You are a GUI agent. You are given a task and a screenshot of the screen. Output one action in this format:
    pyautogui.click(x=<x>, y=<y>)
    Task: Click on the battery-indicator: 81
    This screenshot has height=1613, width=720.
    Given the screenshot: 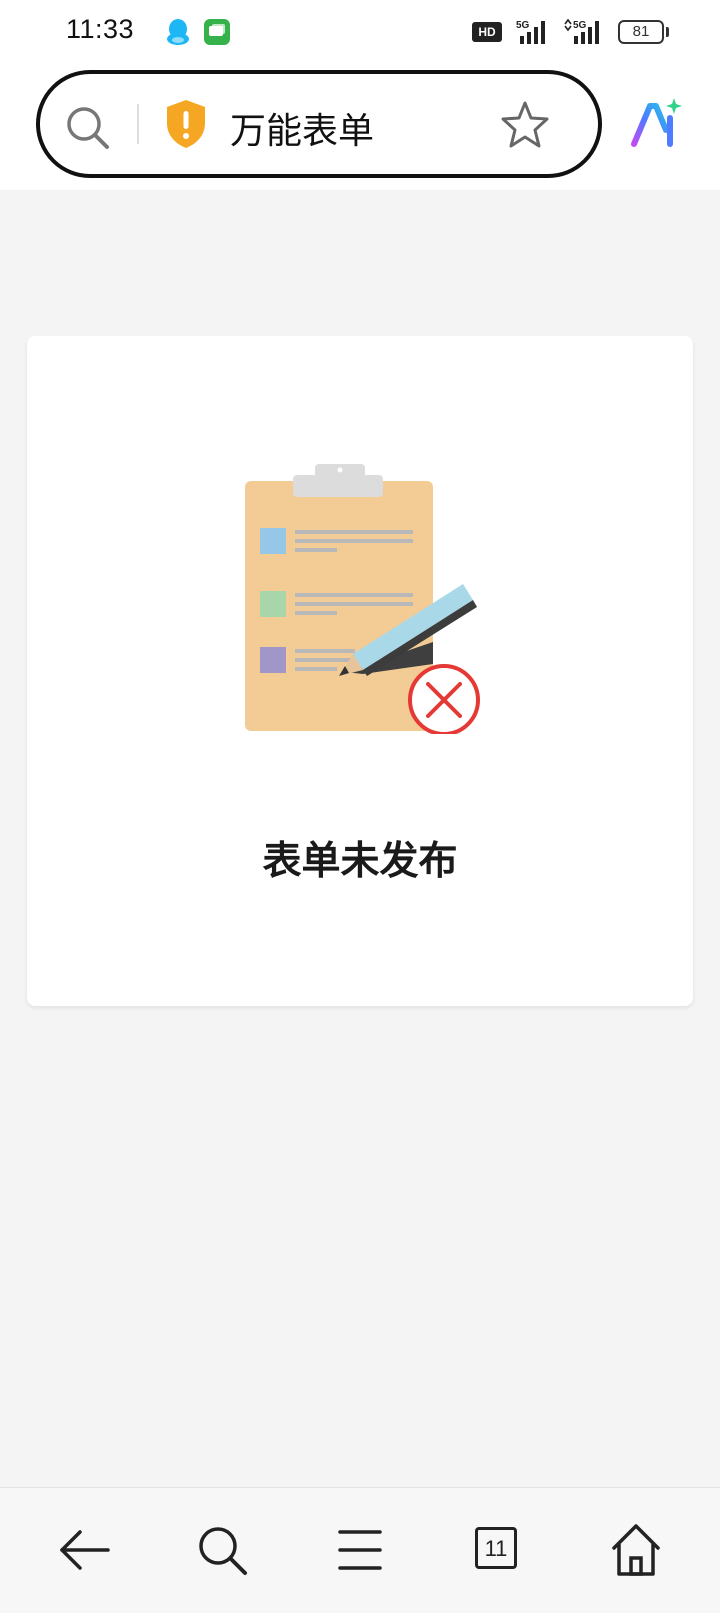 What is the action you would take?
    pyautogui.click(x=641, y=32)
    